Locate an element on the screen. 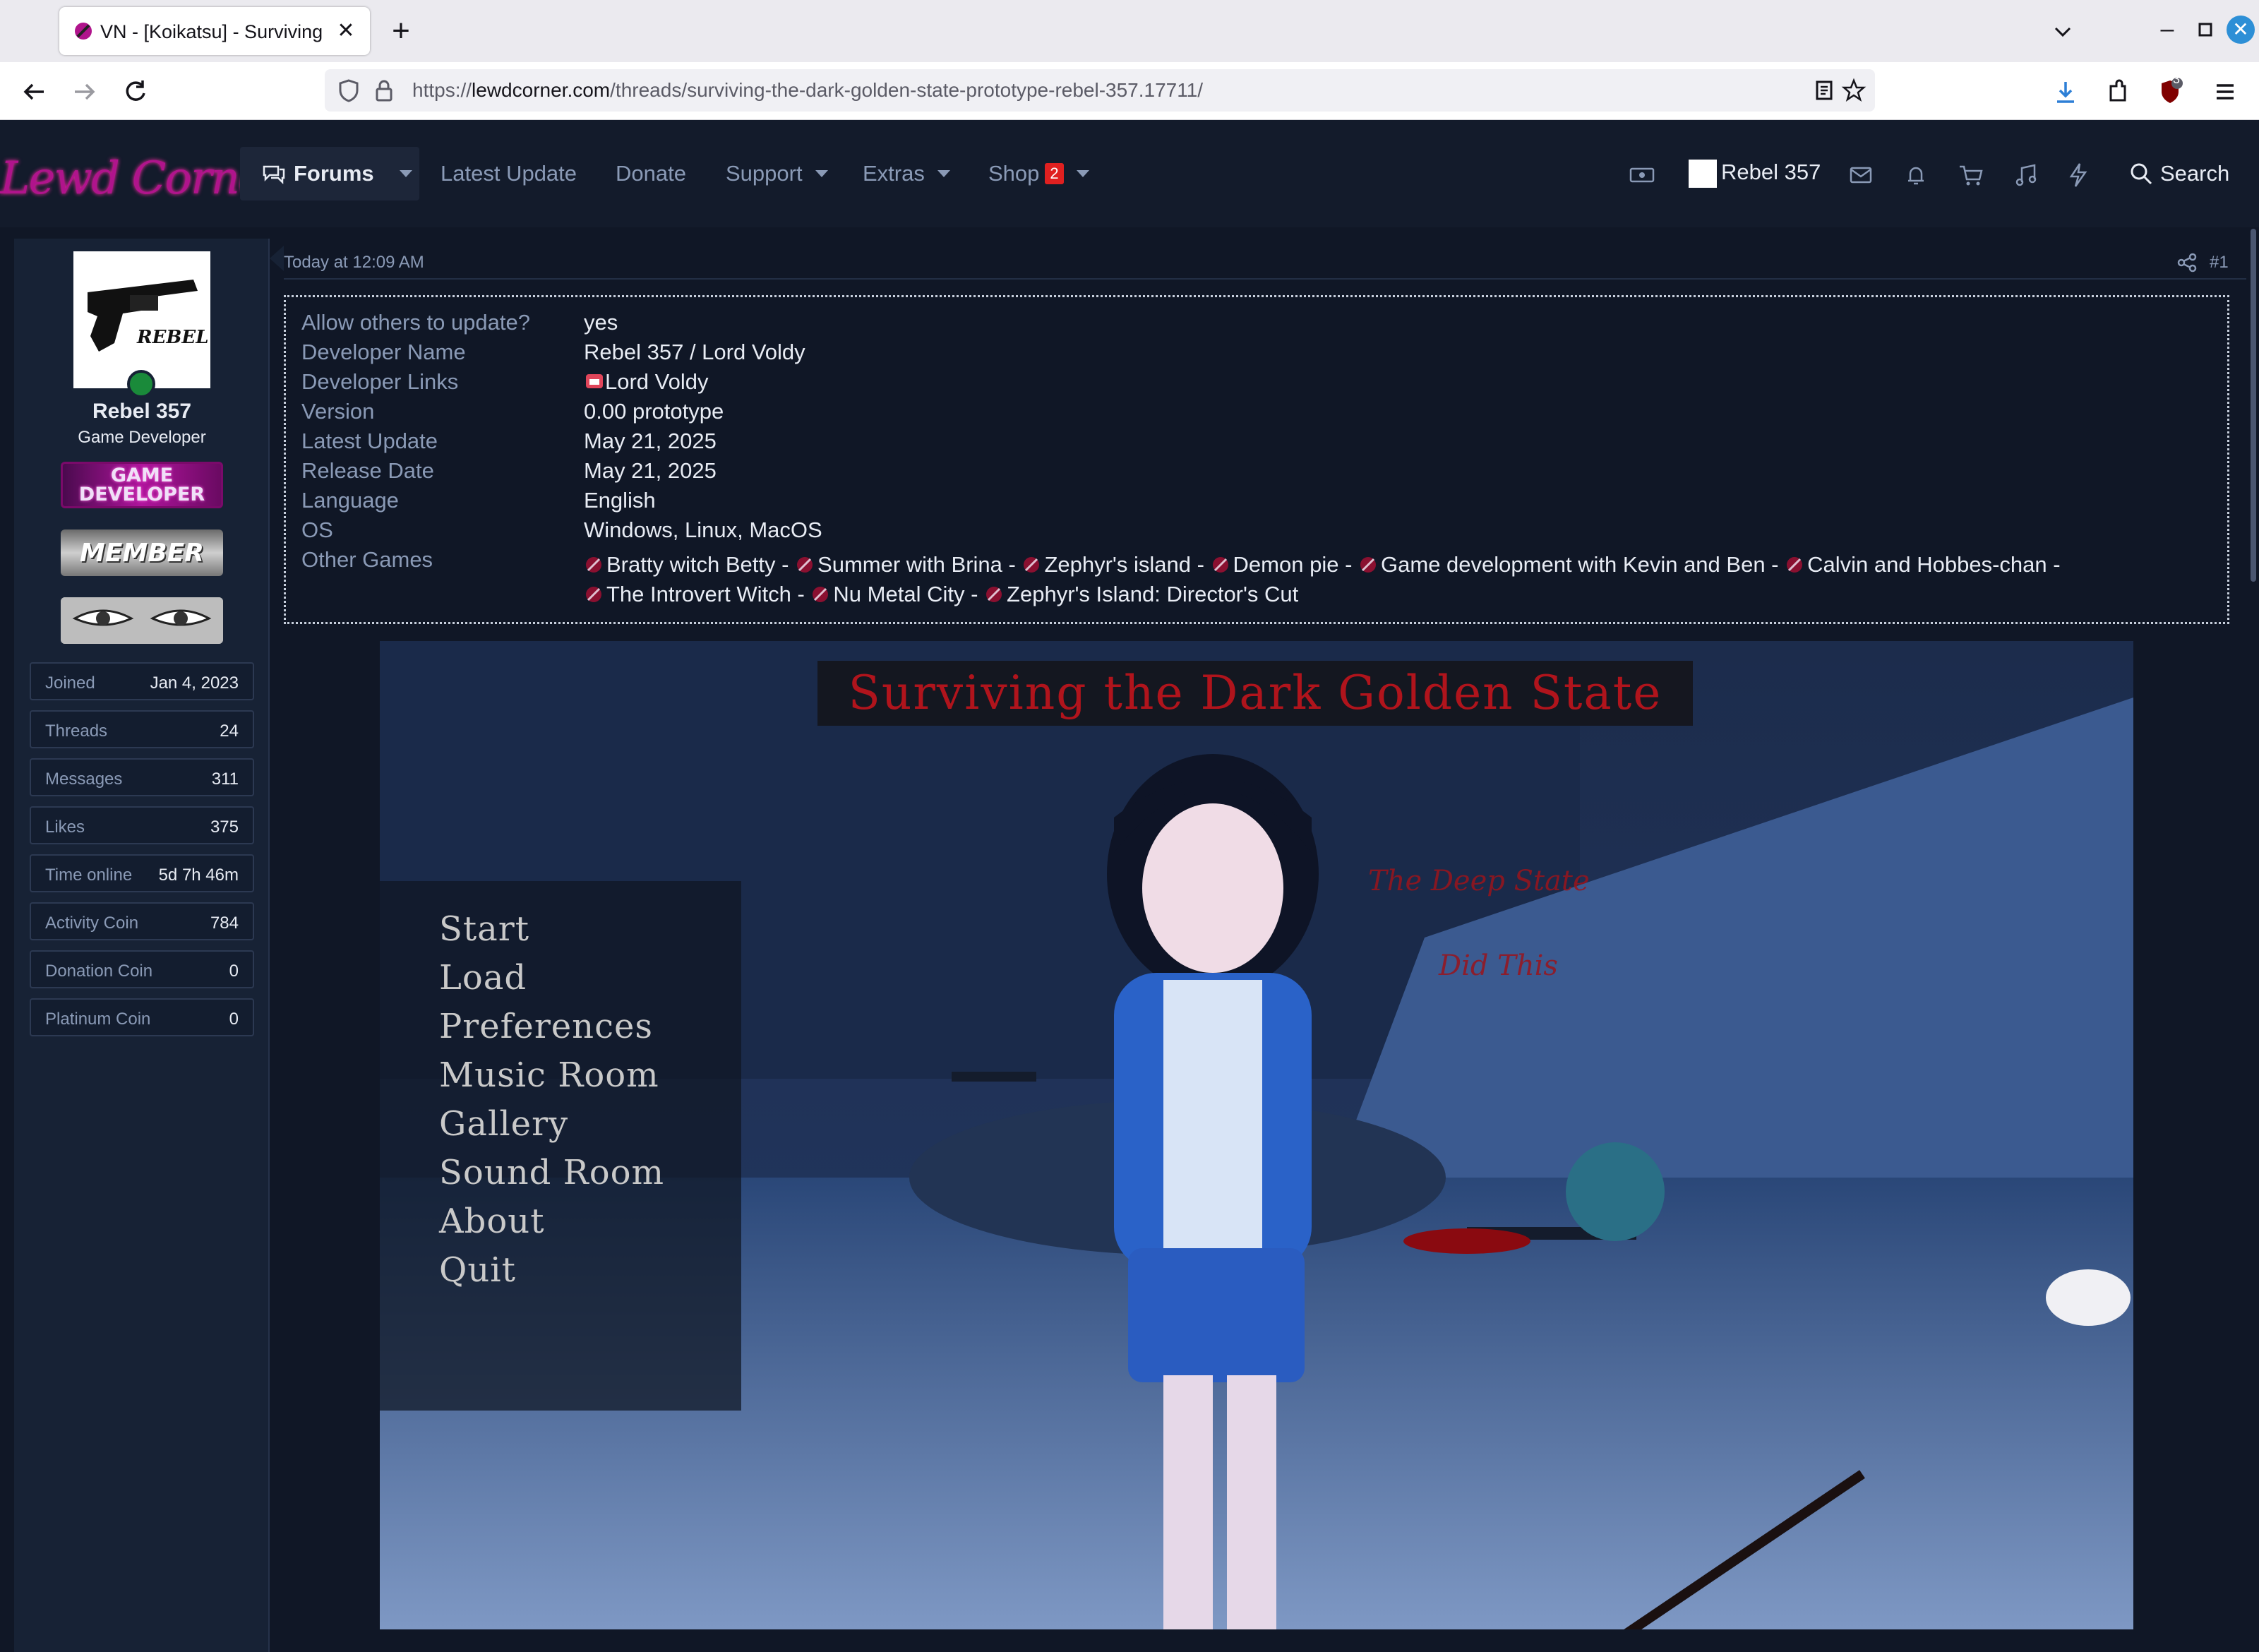 The height and width of the screenshot is (1652, 2259). lightning-bolt-icon is located at coordinates (2078, 175).